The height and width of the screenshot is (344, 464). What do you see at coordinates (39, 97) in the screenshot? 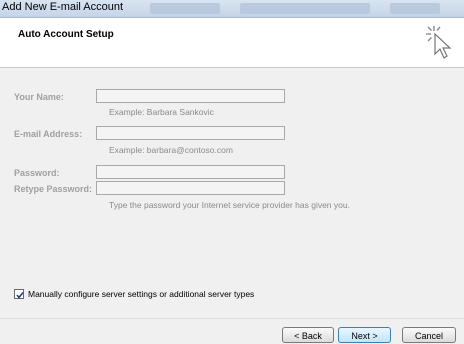
I see `your-name-label: Your Name:` at bounding box center [39, 97].